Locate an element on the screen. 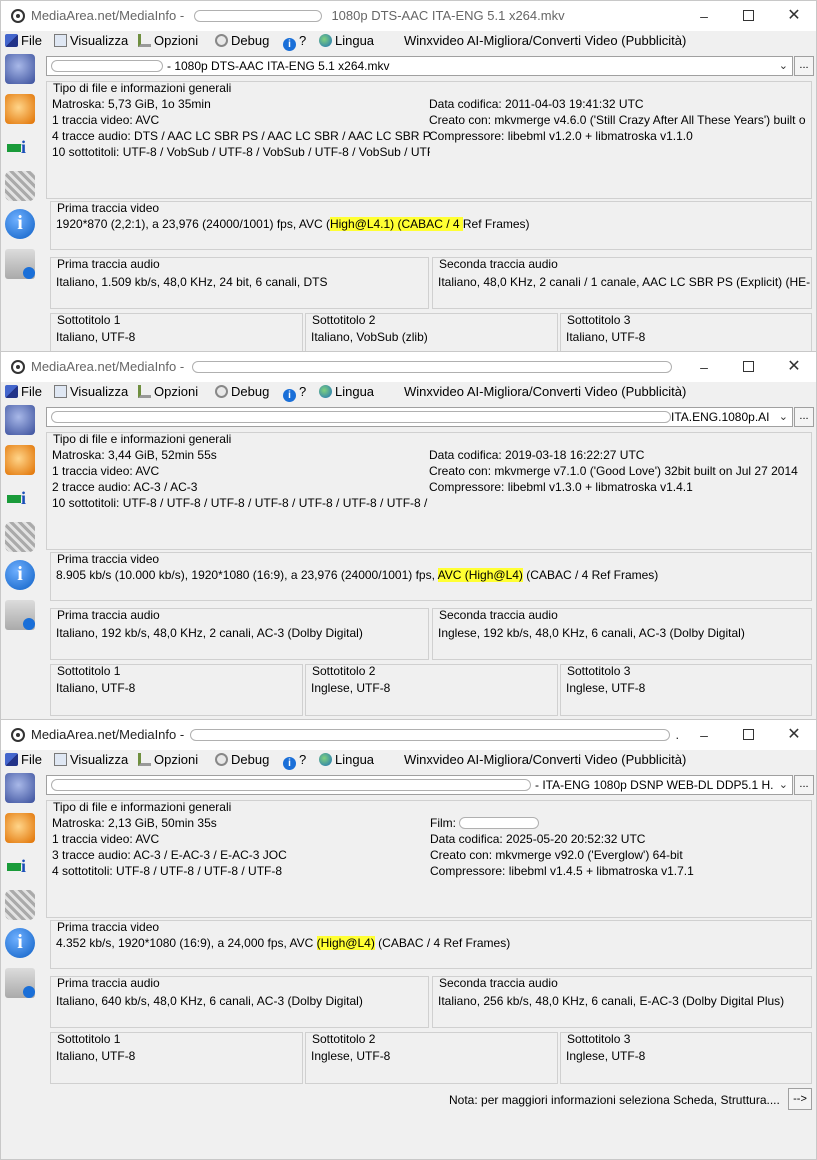 This screenshot has width=817, height=1160. video-info-highlight: AVC (High@L4) is located at coordinates (480, 575).